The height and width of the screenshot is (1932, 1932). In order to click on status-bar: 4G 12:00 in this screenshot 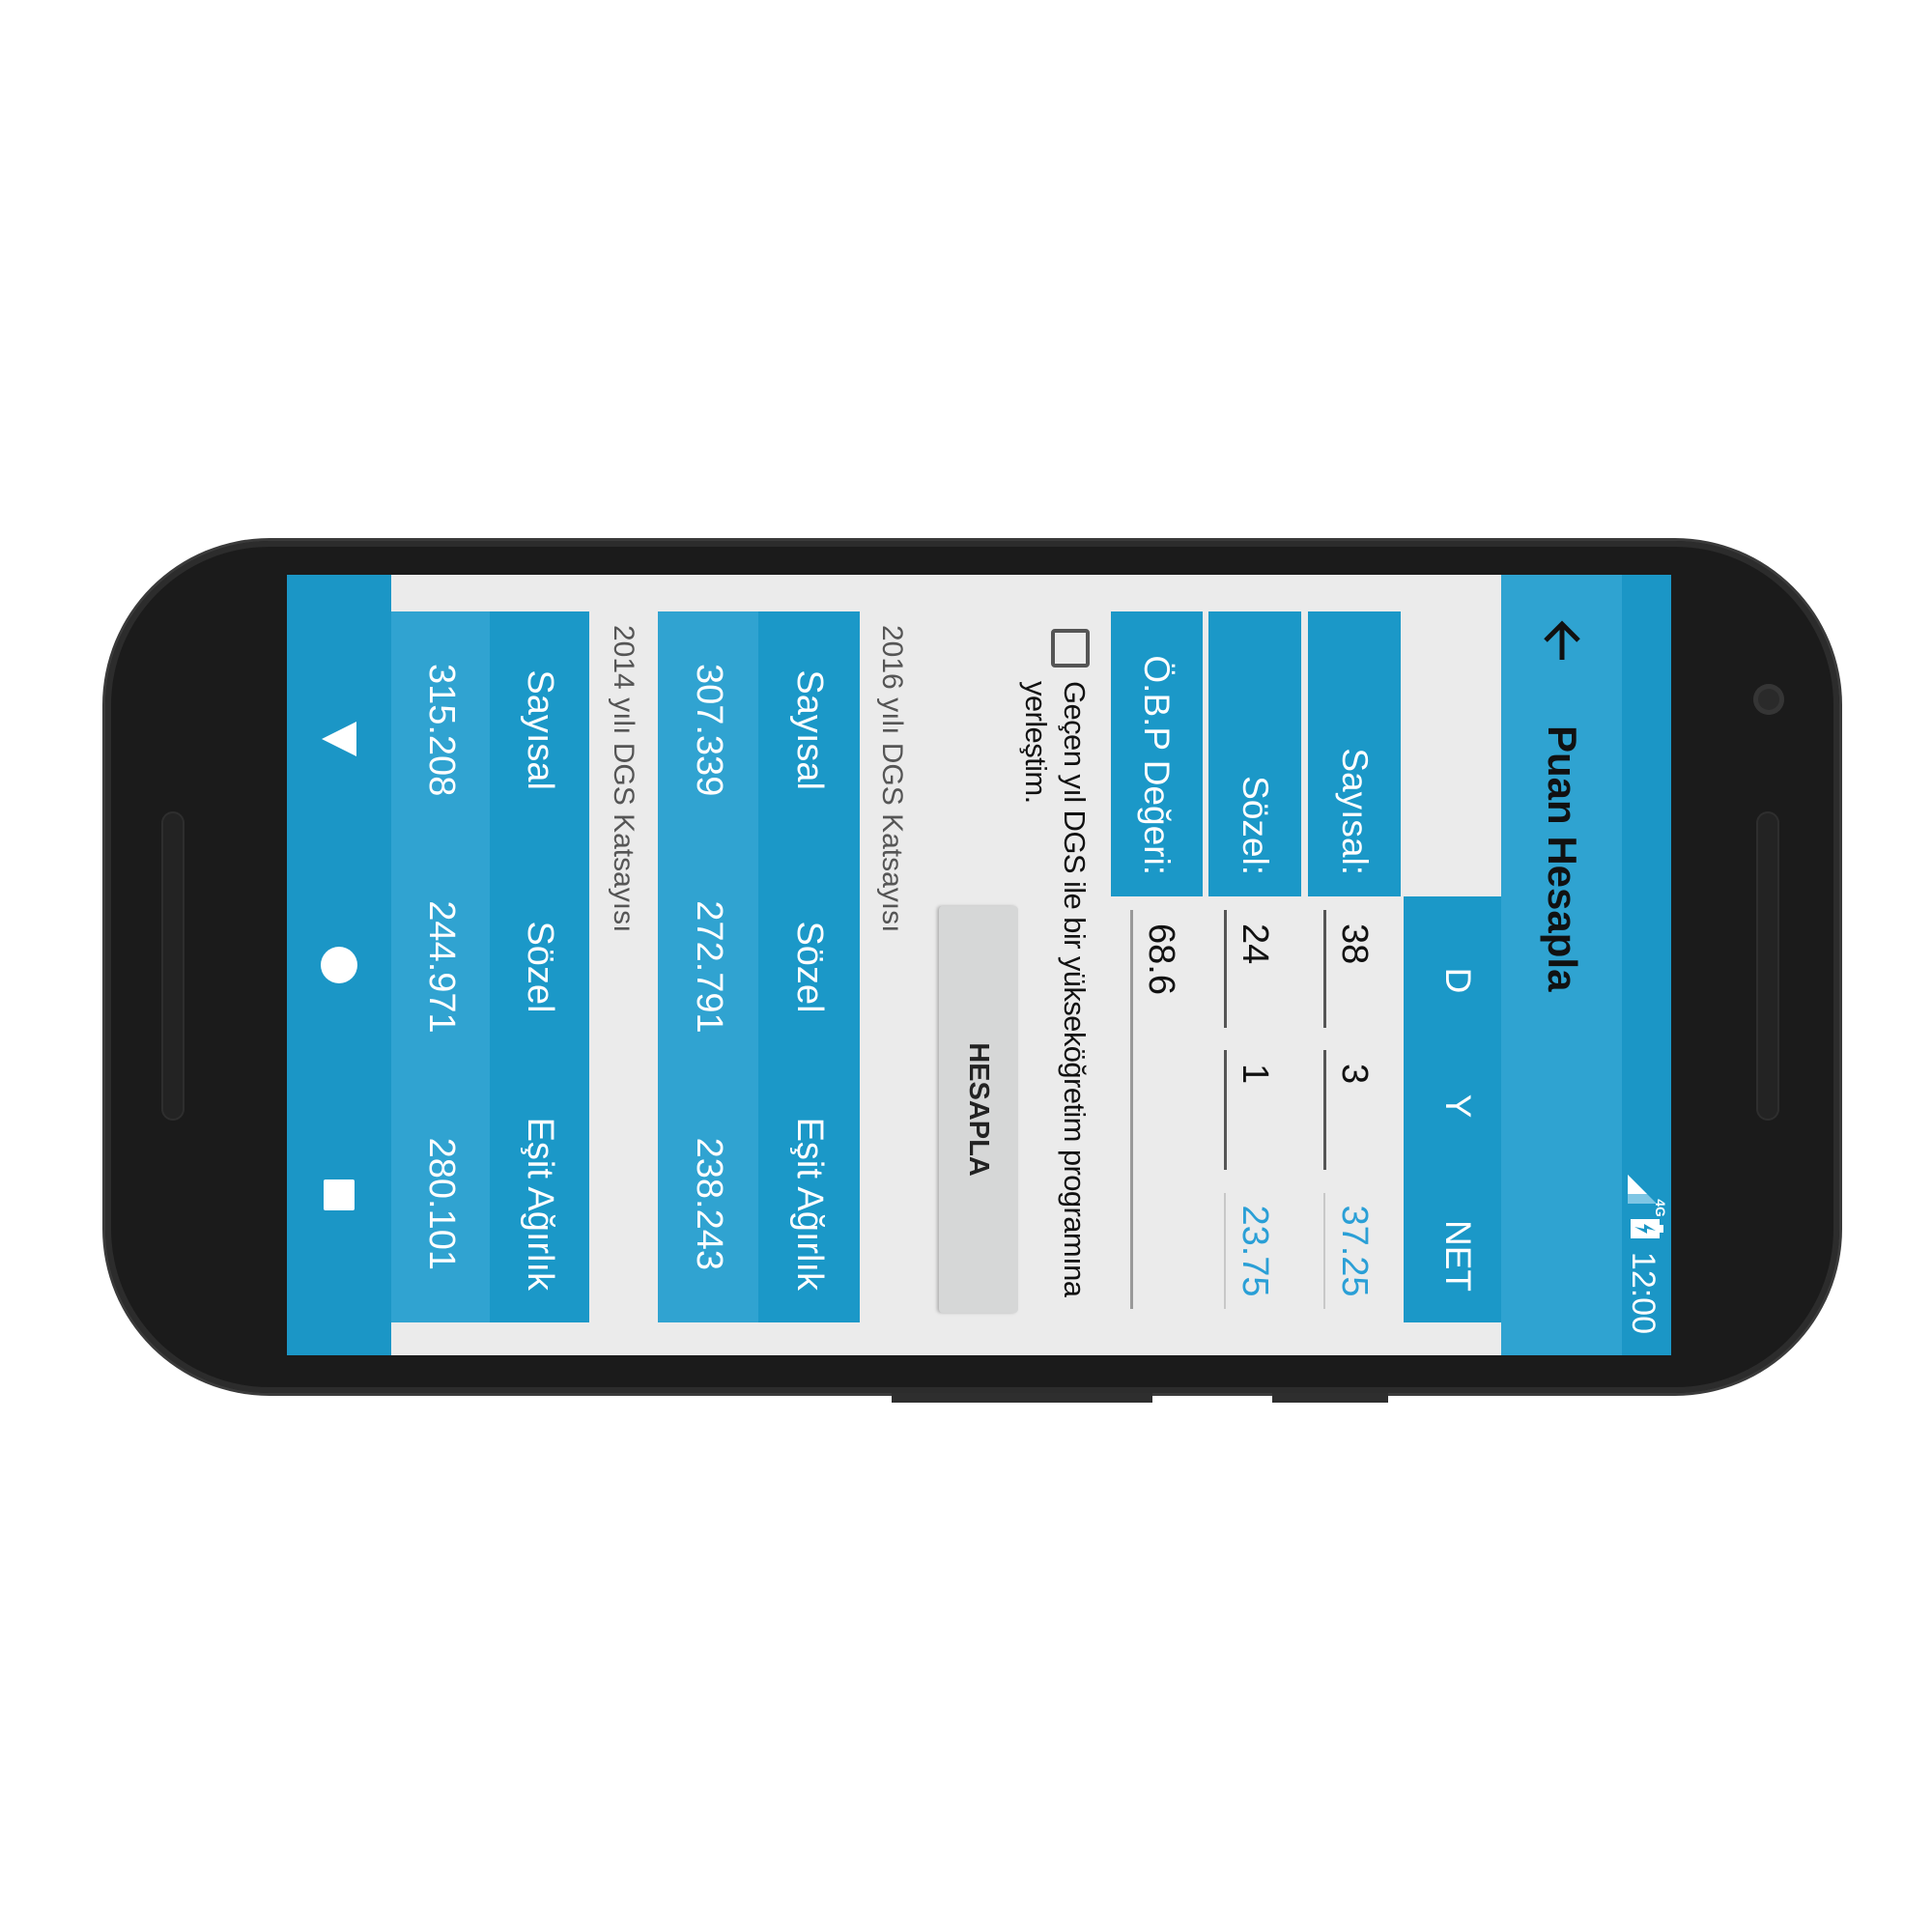, I will do `click(1646, 965)`.